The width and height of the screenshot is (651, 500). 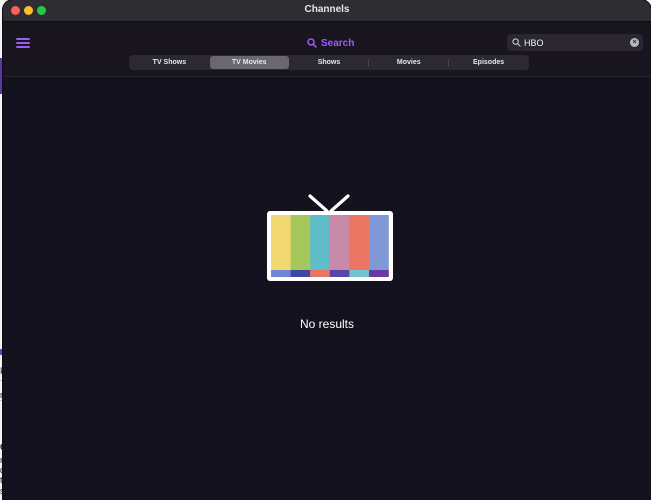 What do you see at coordinates (169, 62) in the screenshot?
I see `tab-tv-shows: TV Shows` at bounding box center [169, 62].